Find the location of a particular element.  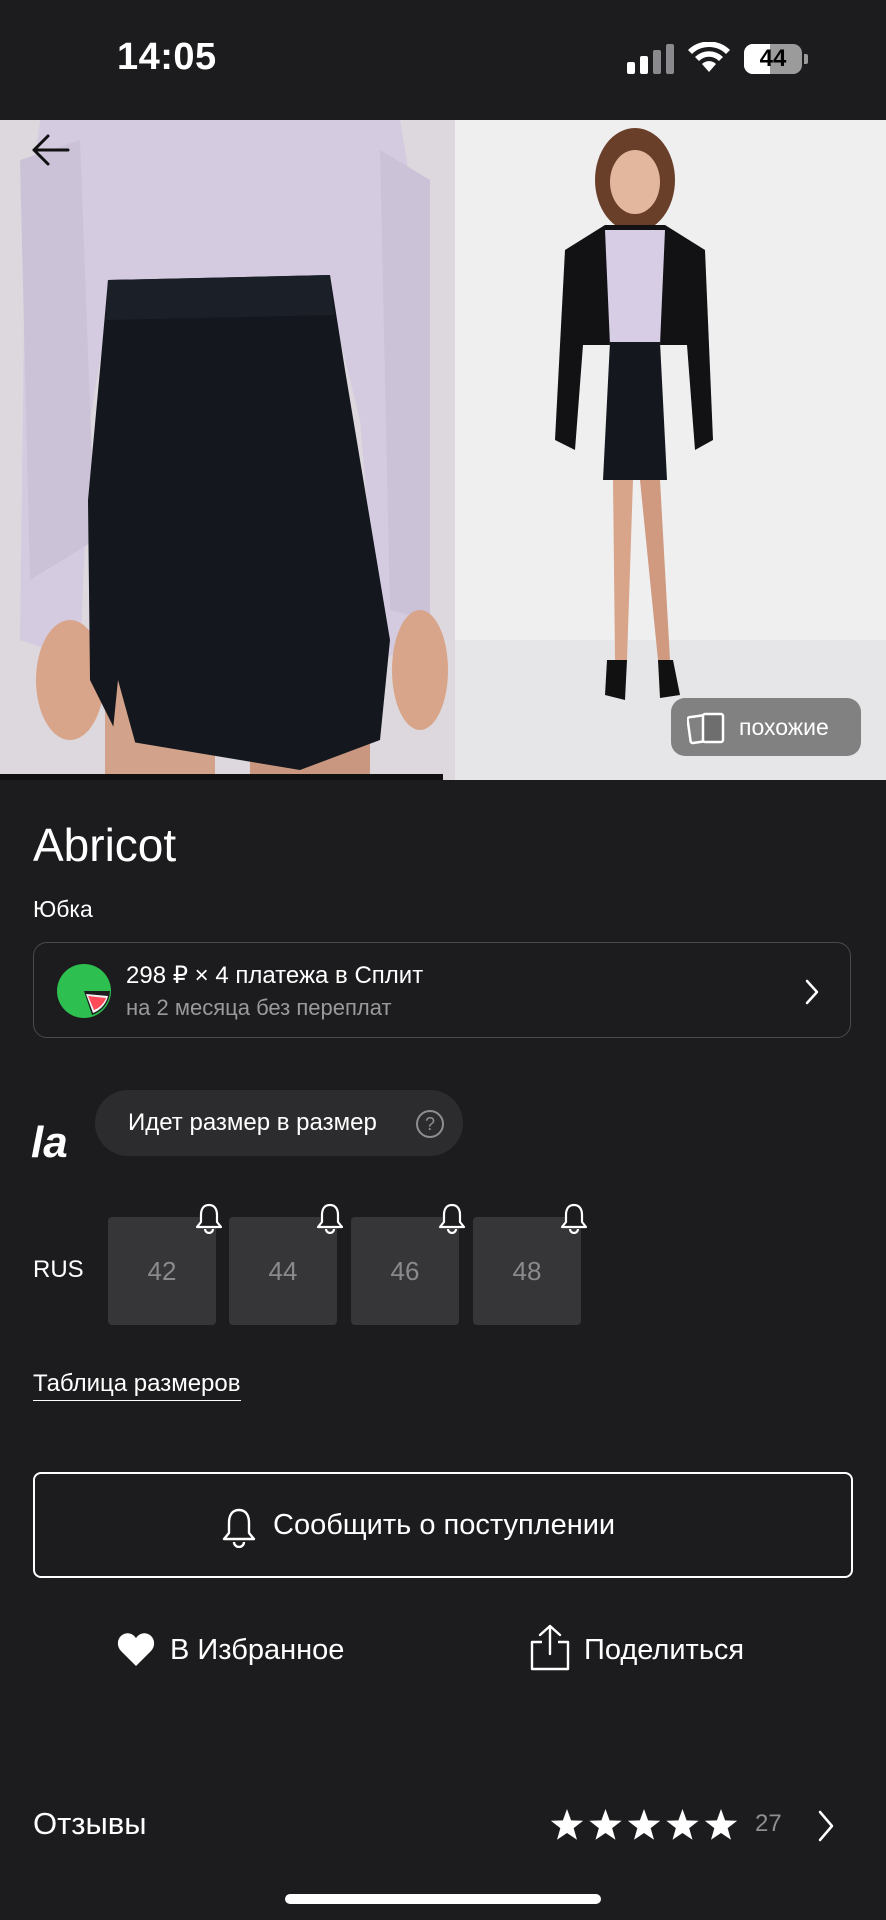

status-bar: 14:05 44 is located at coordinates (443, 60).